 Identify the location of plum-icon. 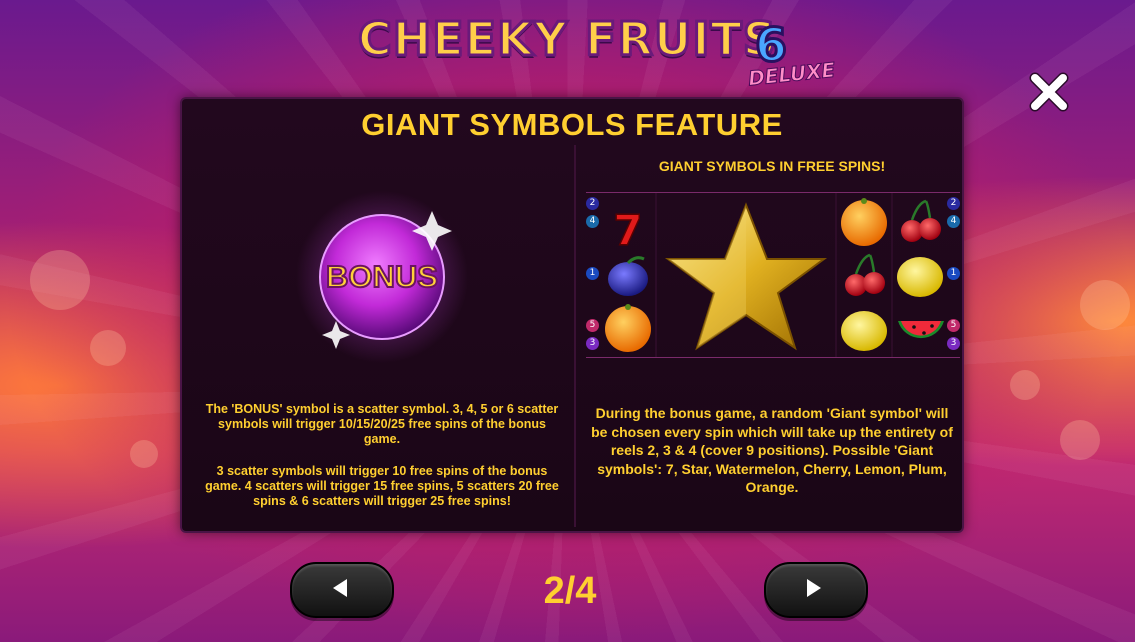
(628, 276).